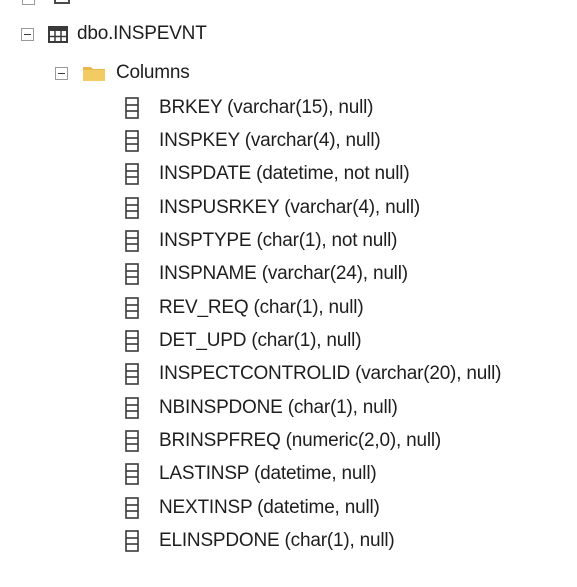 The width and height of the screenshot is (577, 587). I want to click on tree-item-column: NEXTINSP (datetime, null), so click(252, 508).